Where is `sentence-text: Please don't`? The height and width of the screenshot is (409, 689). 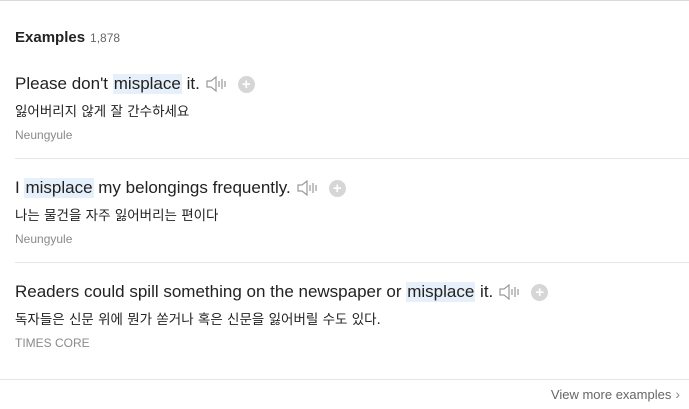 sentence-text: Please don't is located at coordinates (64, 83).